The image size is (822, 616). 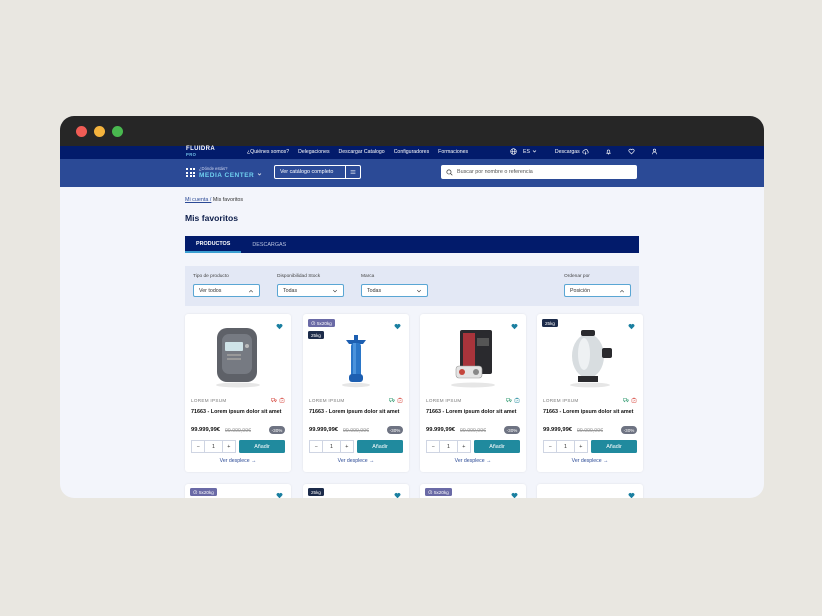 I want to click on breadcrumb: Mi cuenta / Mis favoritos, so click(x=214, y=200).